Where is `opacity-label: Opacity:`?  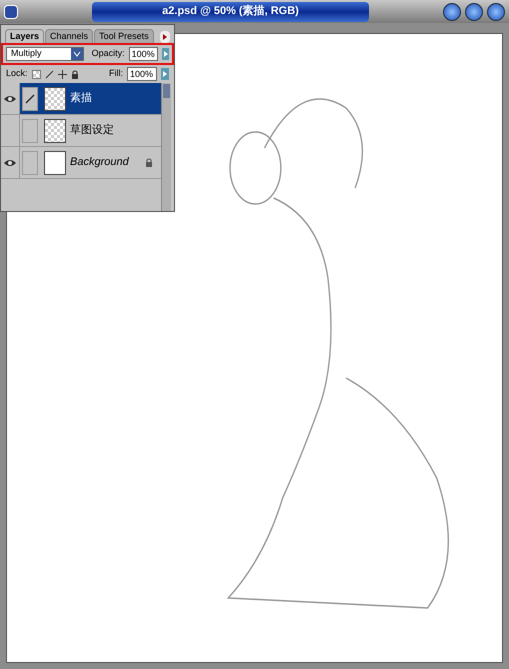 opacity-label: Opacity: is located at coordinates (108, 53).